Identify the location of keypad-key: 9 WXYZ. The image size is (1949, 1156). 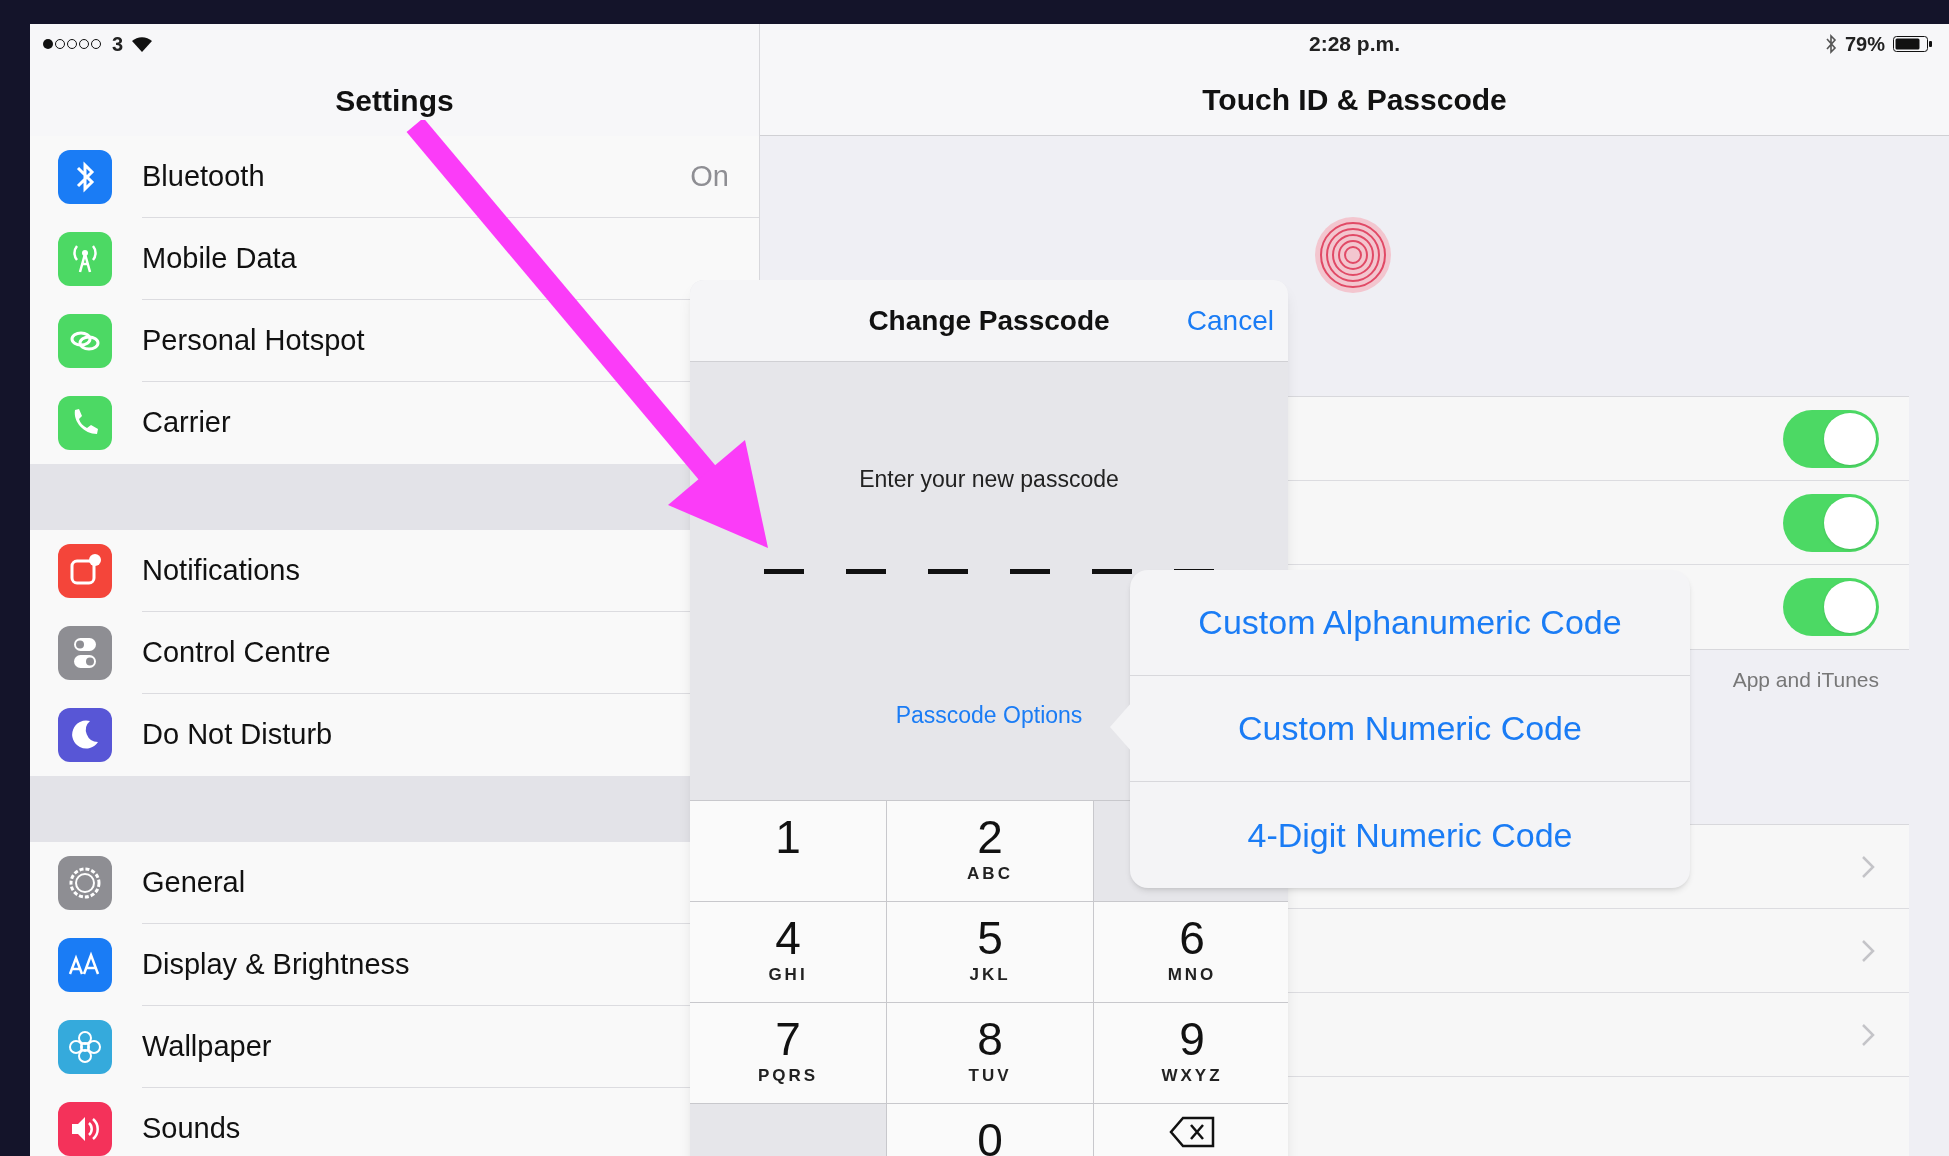
(1191, 1053).